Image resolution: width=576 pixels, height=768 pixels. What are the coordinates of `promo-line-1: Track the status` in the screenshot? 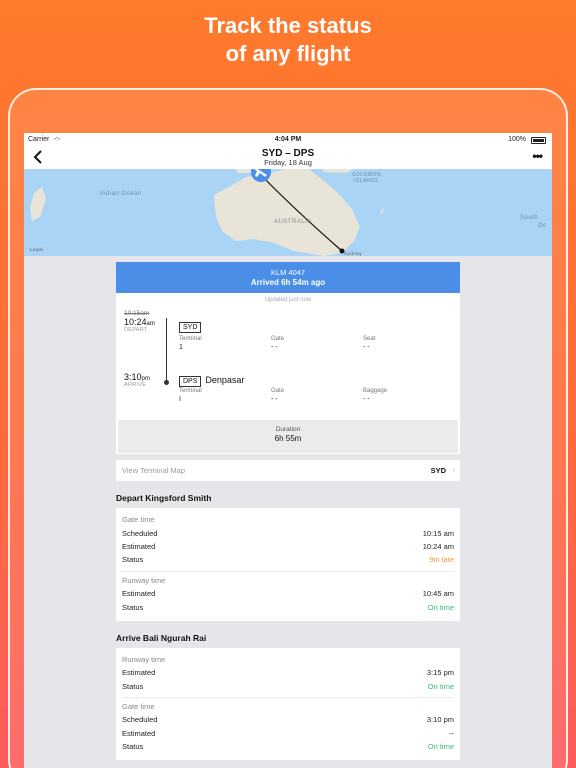 It's located at (288, 25).